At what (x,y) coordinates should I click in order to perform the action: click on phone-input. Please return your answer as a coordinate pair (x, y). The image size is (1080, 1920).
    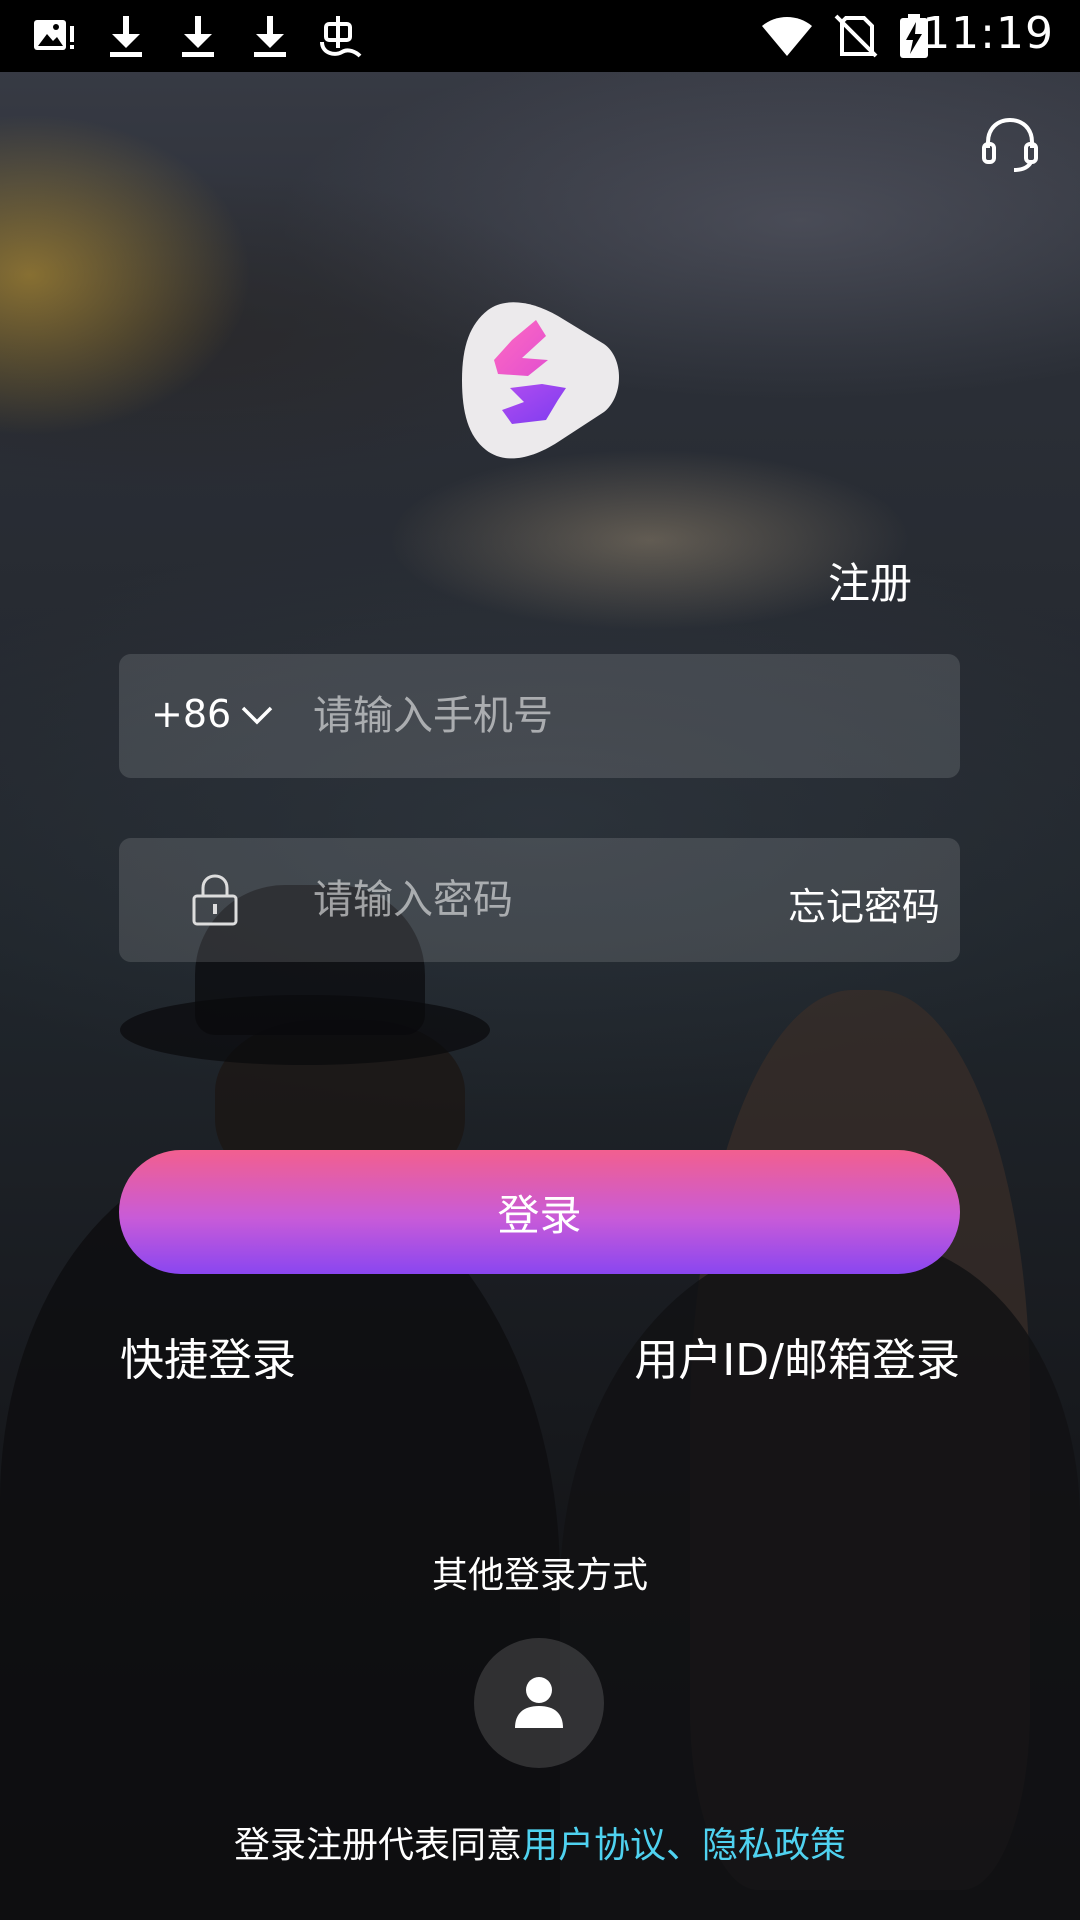
    Looking at the image, I should click on (553, 716).